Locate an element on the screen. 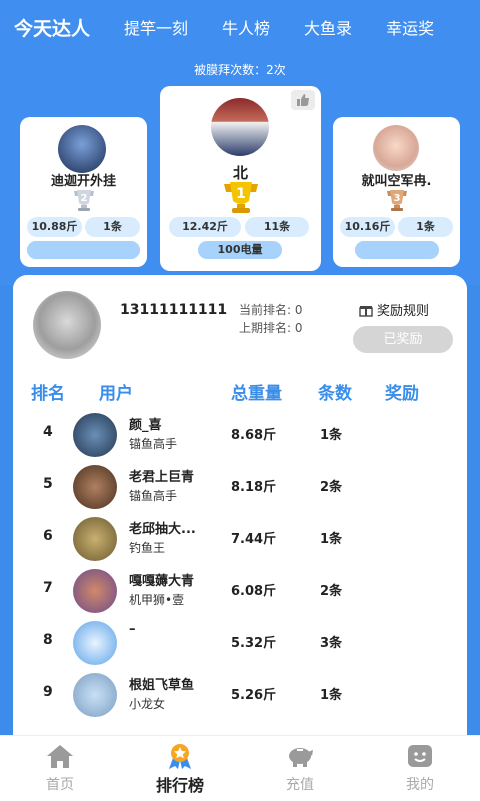 This screenshot has width=480, height=801. header-user: 用户 is located at coordinates (116, 394).